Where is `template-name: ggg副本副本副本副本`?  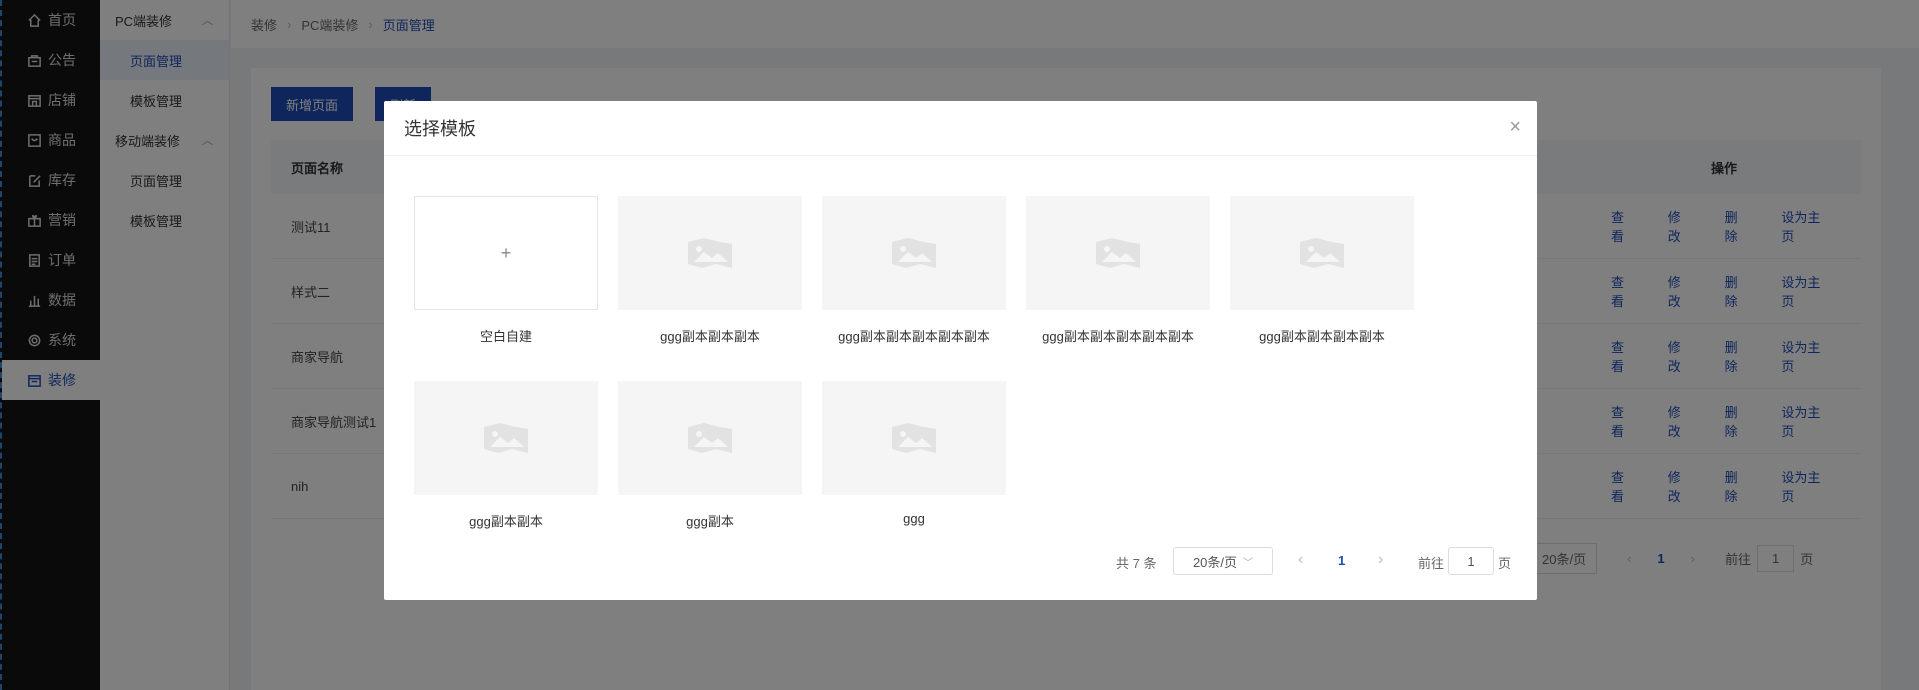 template-name: ggg副本副本副本副本 is located at coordinates (1322, 336).